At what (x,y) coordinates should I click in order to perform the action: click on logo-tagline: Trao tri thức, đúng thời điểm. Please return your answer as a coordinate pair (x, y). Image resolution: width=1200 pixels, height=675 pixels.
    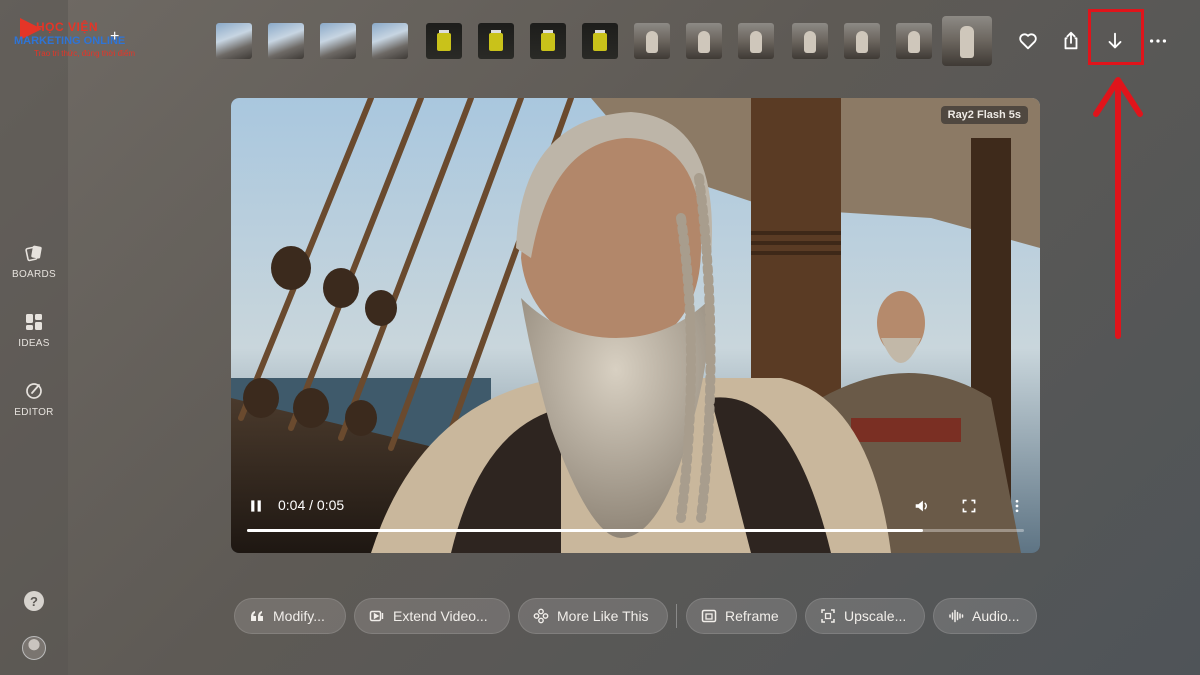
    Looking at the image, I should click on (85, 53).